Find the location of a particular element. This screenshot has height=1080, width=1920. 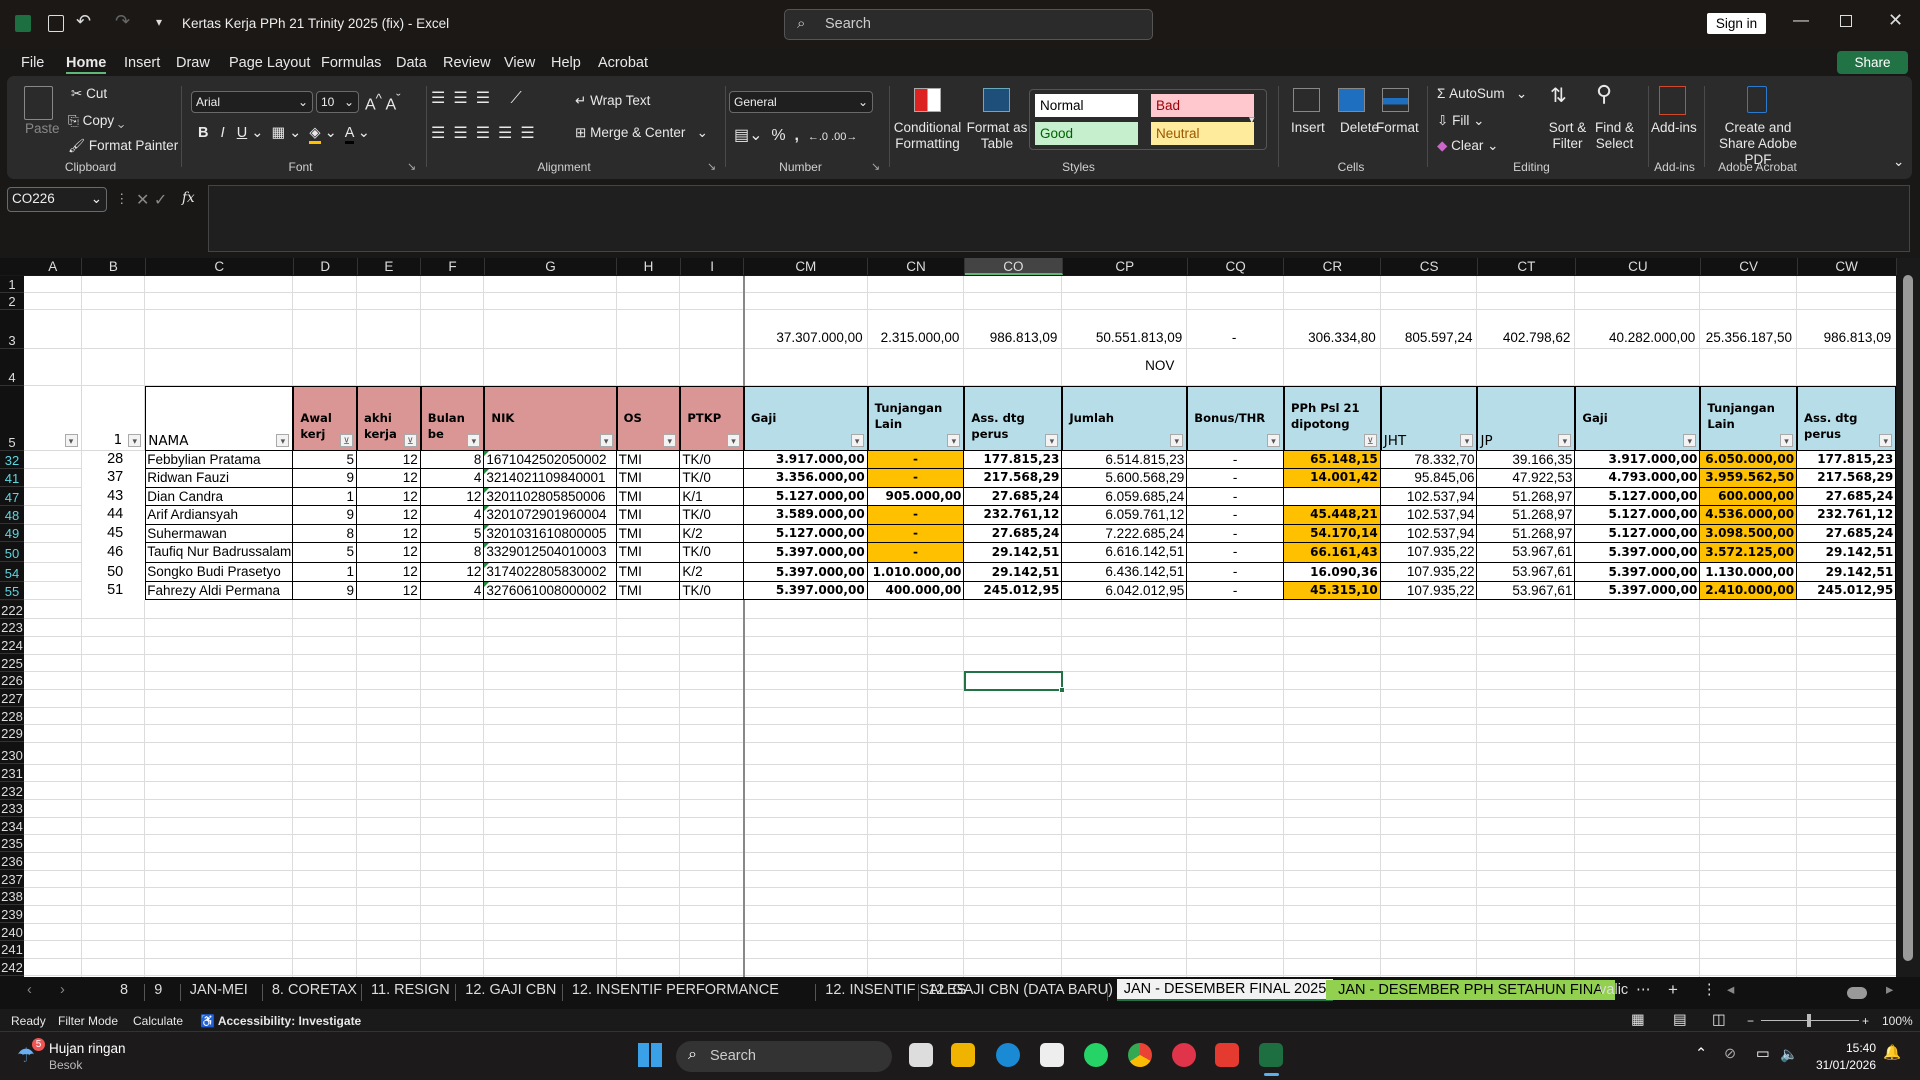

cell-B: 28 is located at coordinates (113, 460).